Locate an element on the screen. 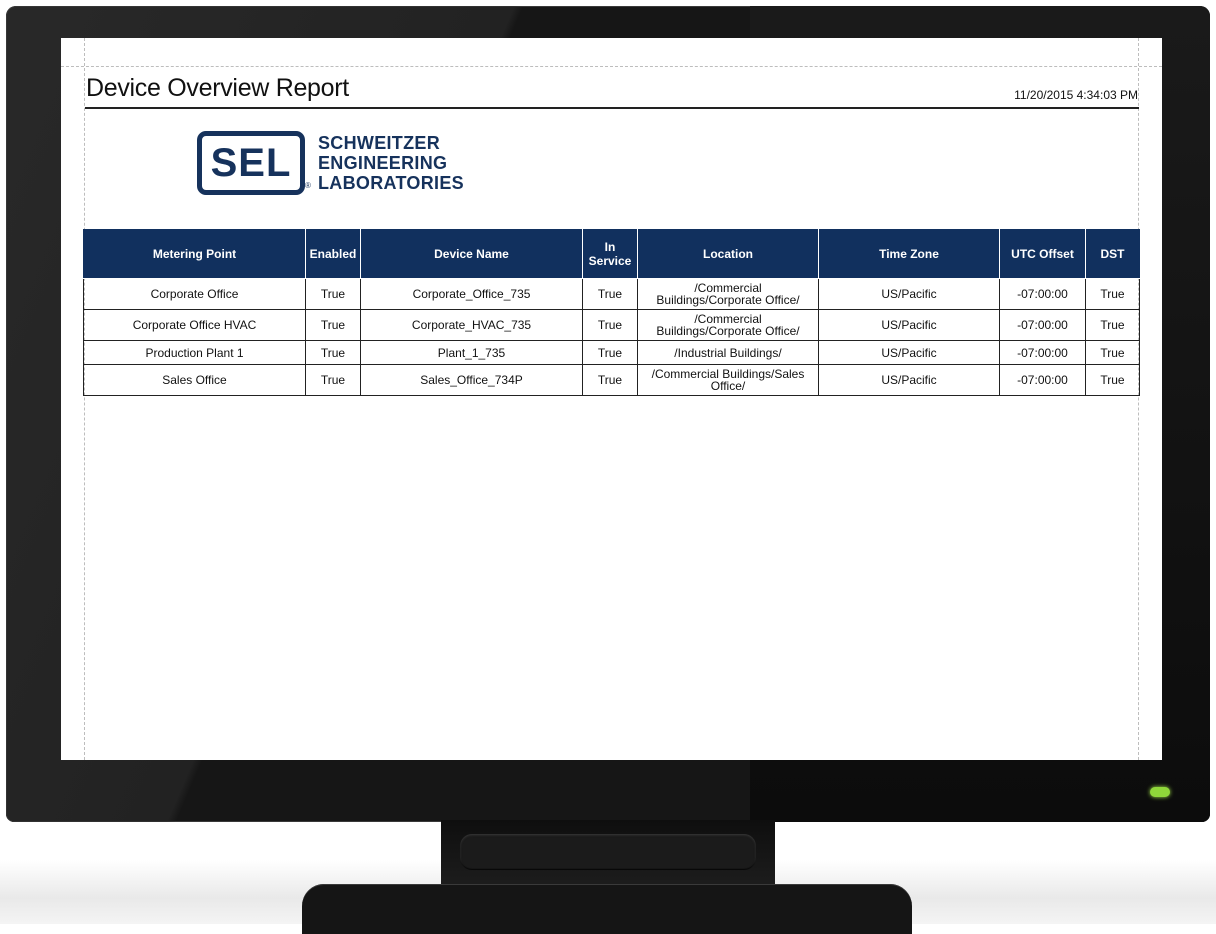  logo-line: ENGINEERING is located at coordinates (383, 163).